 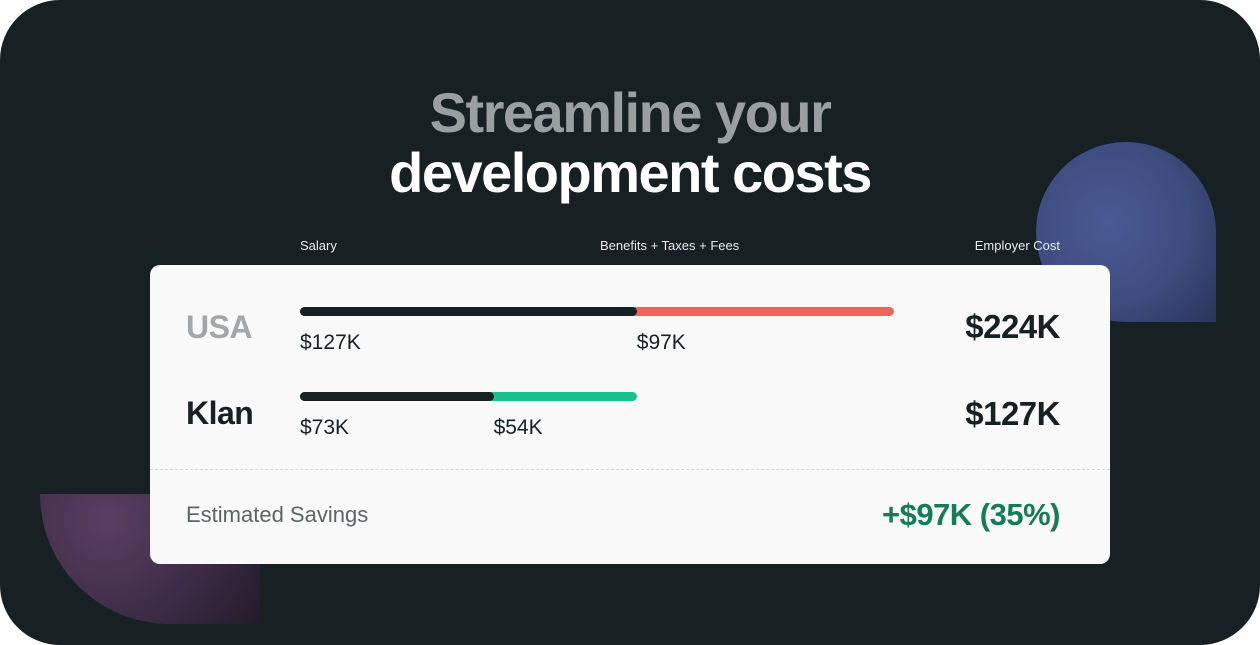 I want to click on salary-value-klan: $73K, so click(x=325, y=427).